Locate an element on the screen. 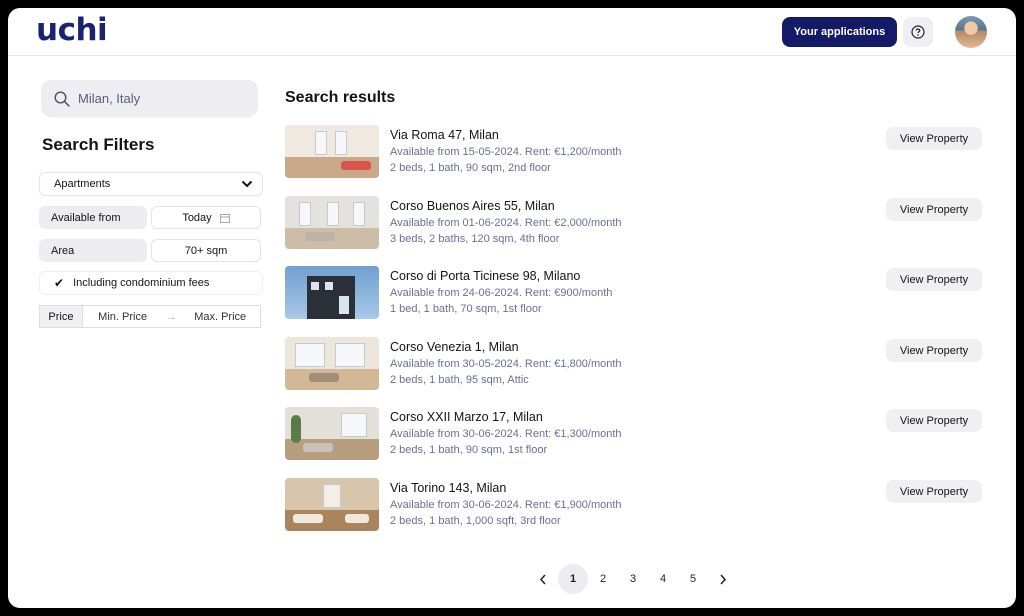 This screenshot has height=616, width=1024. chevron-left-icon is located at coordinates (542, 579).